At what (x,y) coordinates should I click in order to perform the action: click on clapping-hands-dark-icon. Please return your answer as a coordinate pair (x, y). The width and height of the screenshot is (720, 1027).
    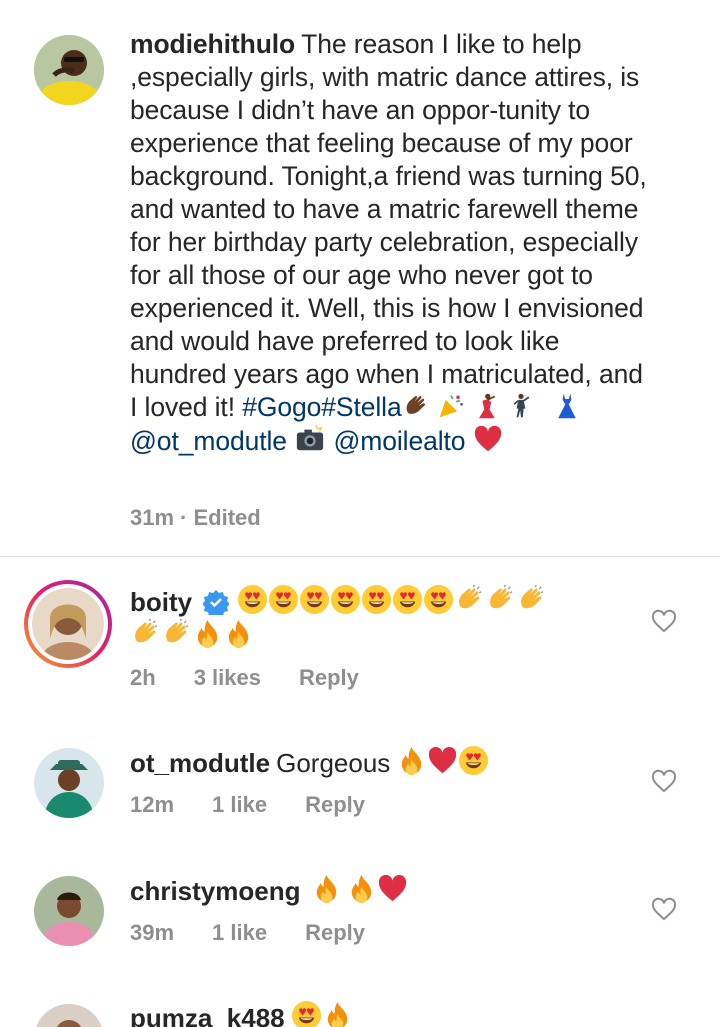
    Looking at the image, I should click on (416, 406).